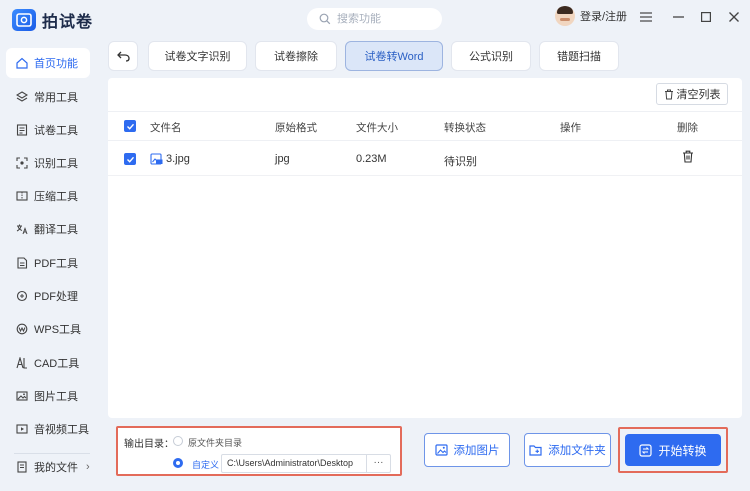 The width and height of the screenshot is (750, 491). I want to click on table-row: 3.jpg jpg 0.23M 待识别, so click(425, 159).